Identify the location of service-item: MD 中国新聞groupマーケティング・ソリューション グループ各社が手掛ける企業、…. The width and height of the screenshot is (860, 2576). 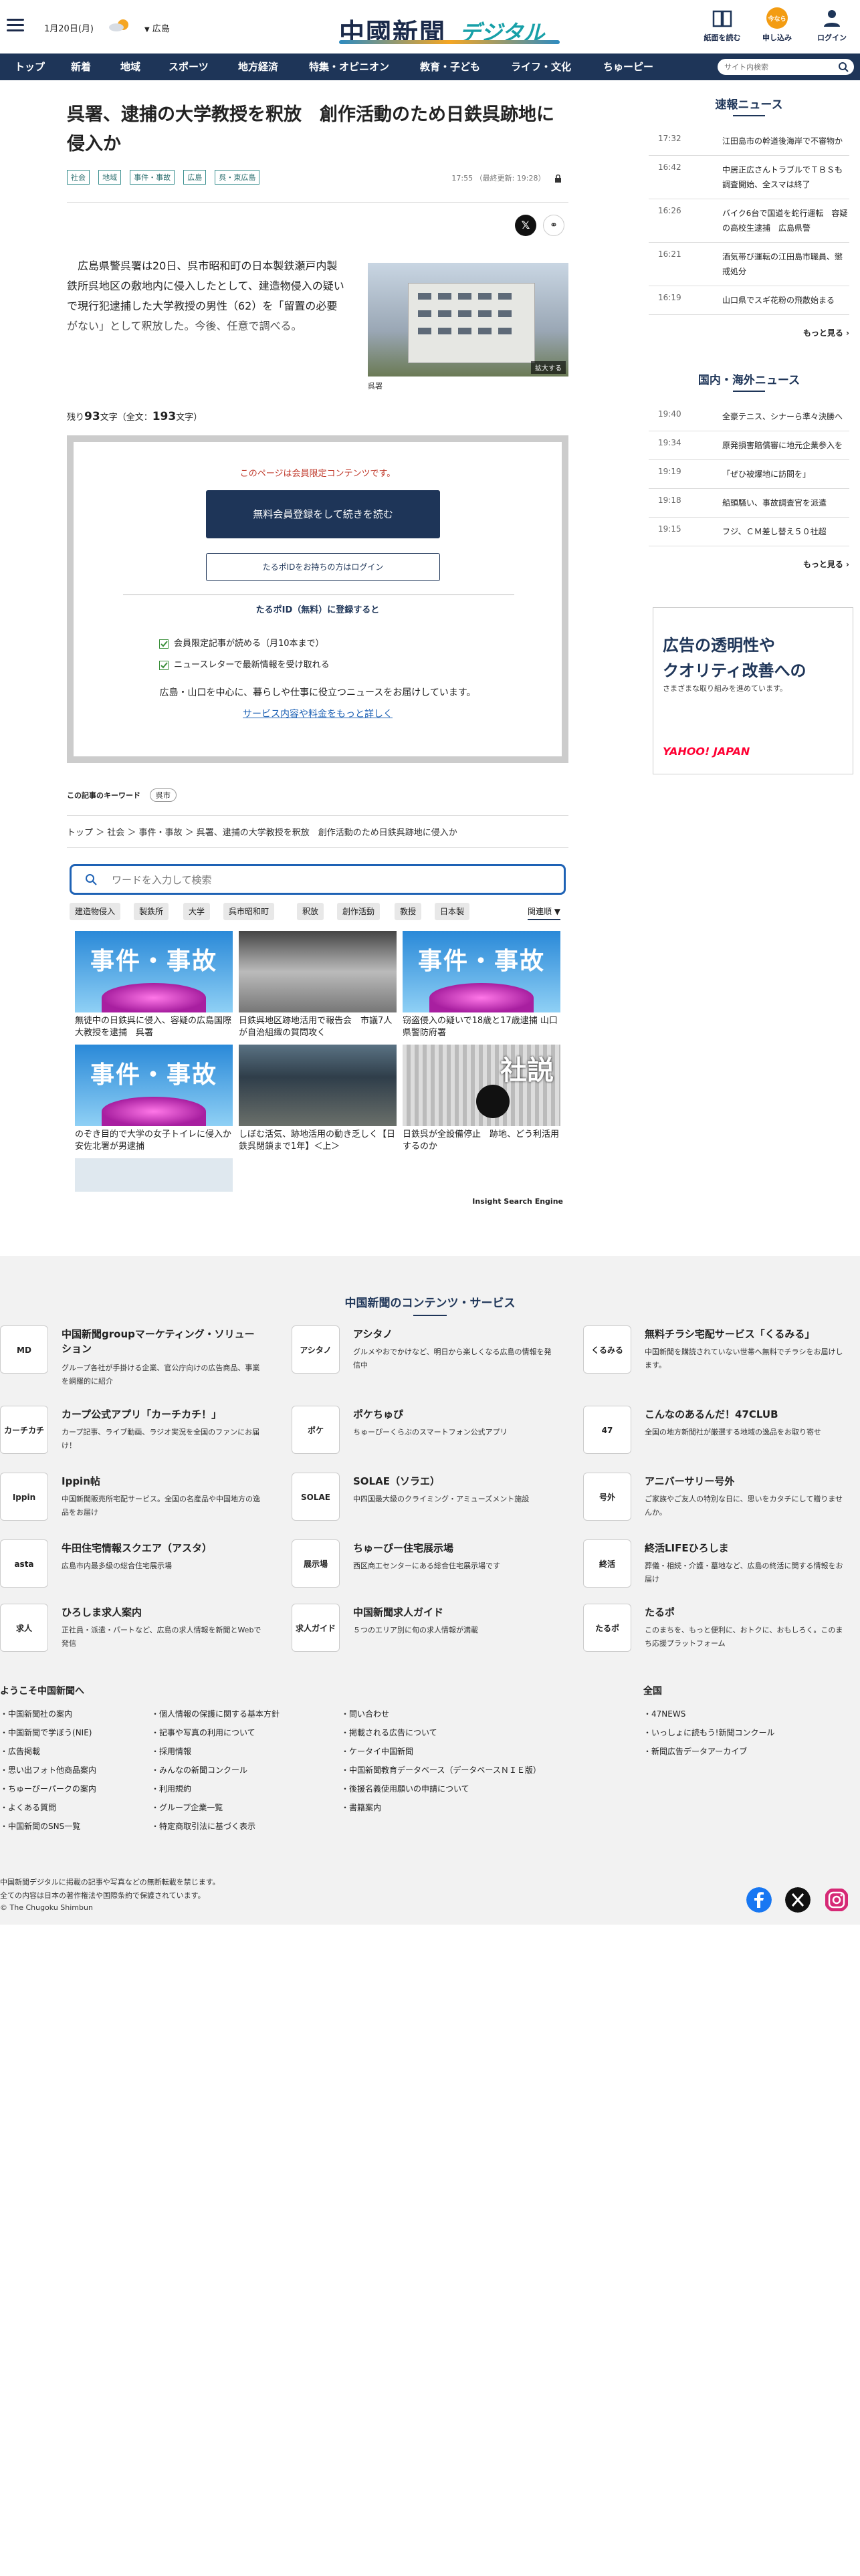
(147, 1355).